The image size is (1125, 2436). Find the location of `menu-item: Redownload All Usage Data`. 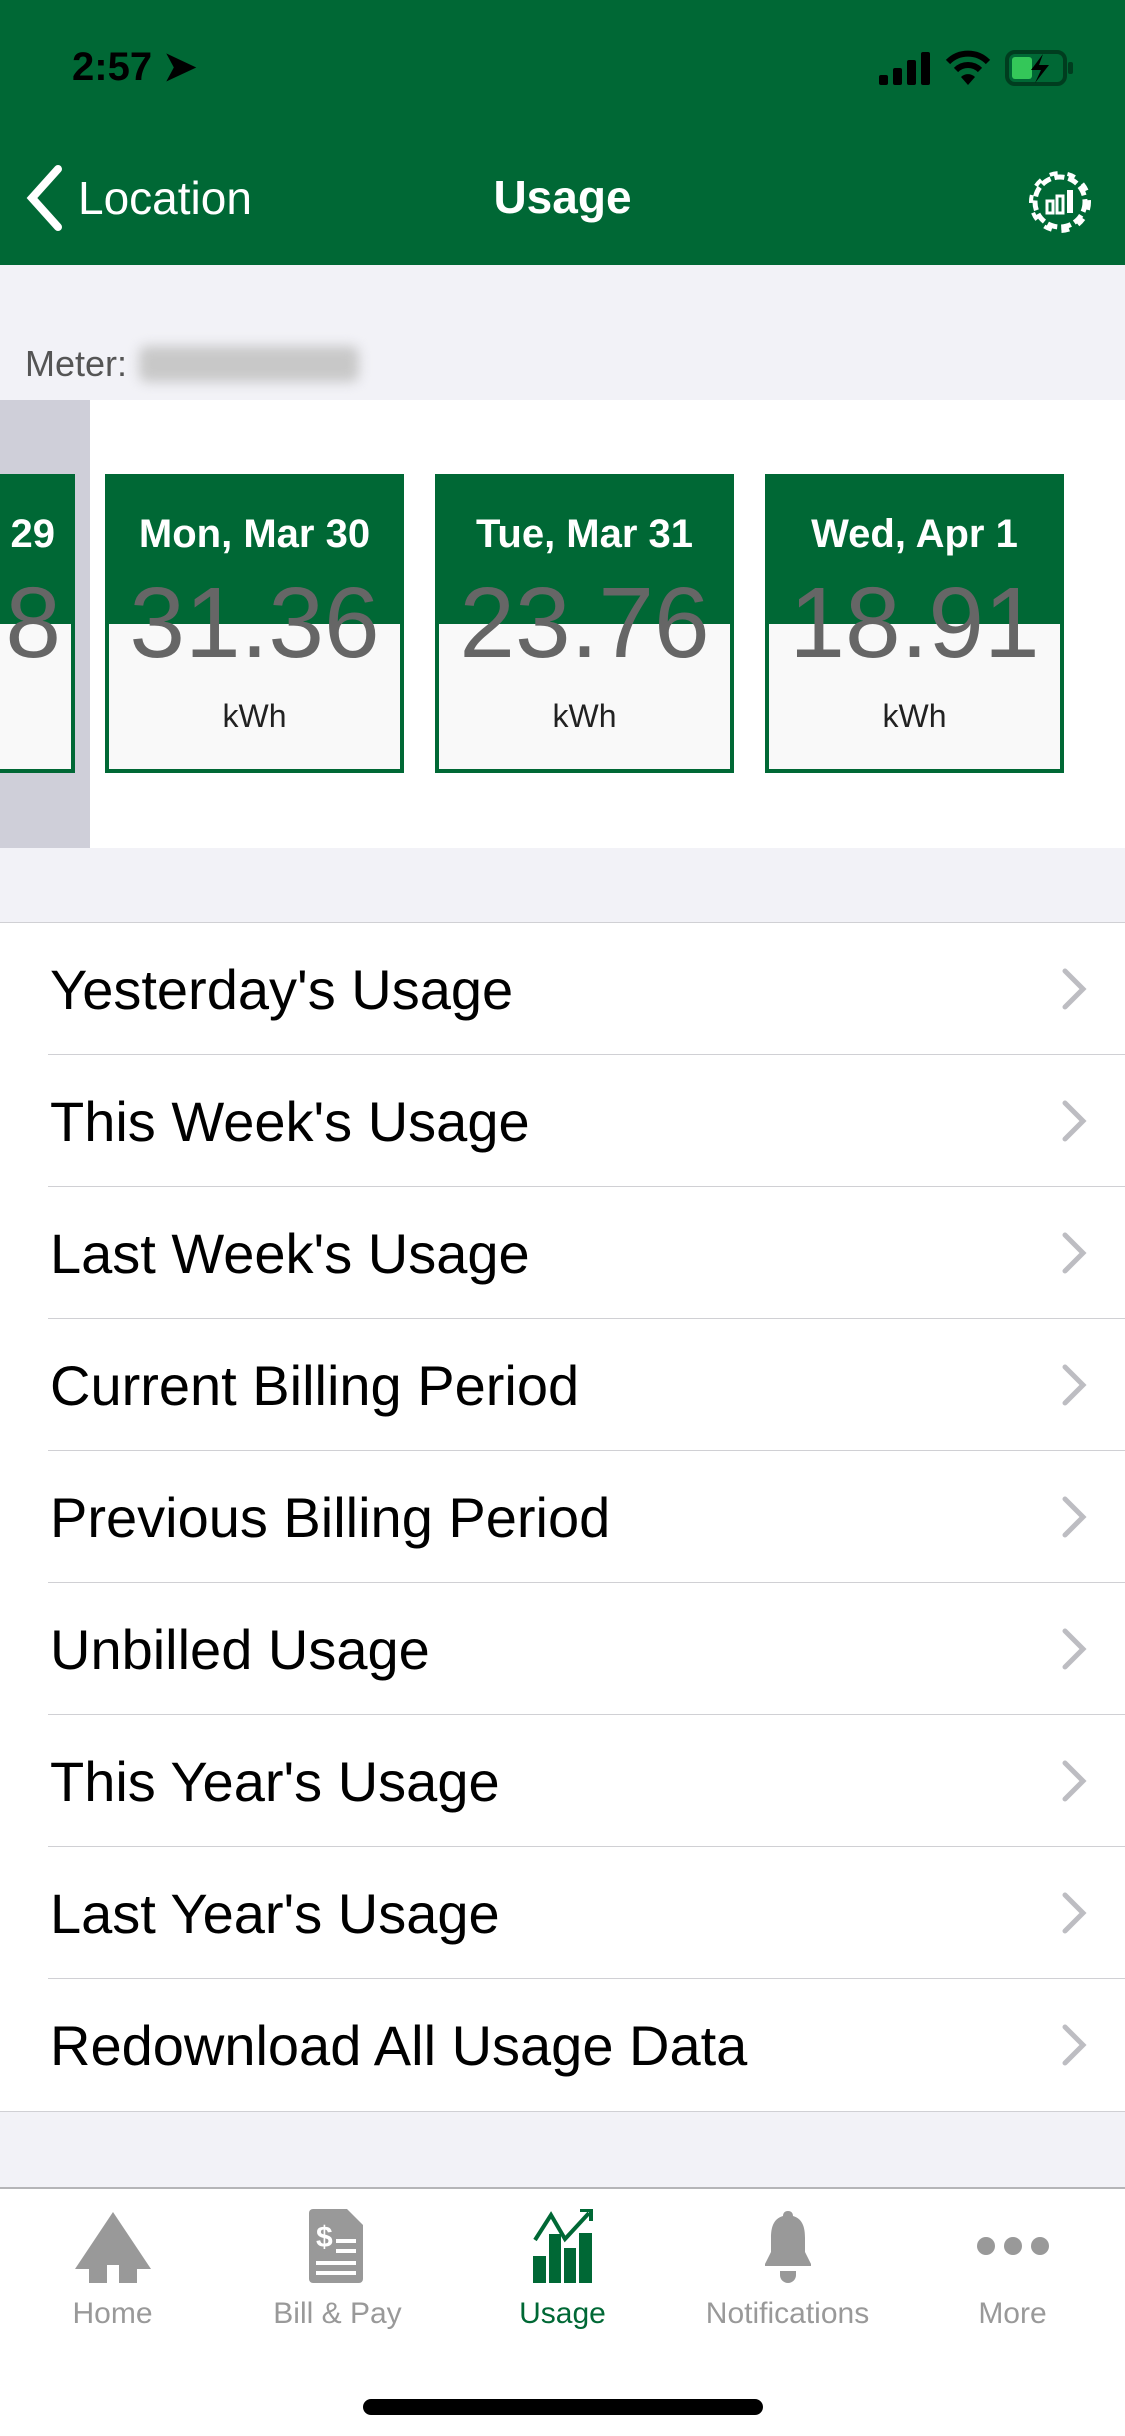

menu-item: Redownload All Usage Data is located at coordinates (562, 2045).